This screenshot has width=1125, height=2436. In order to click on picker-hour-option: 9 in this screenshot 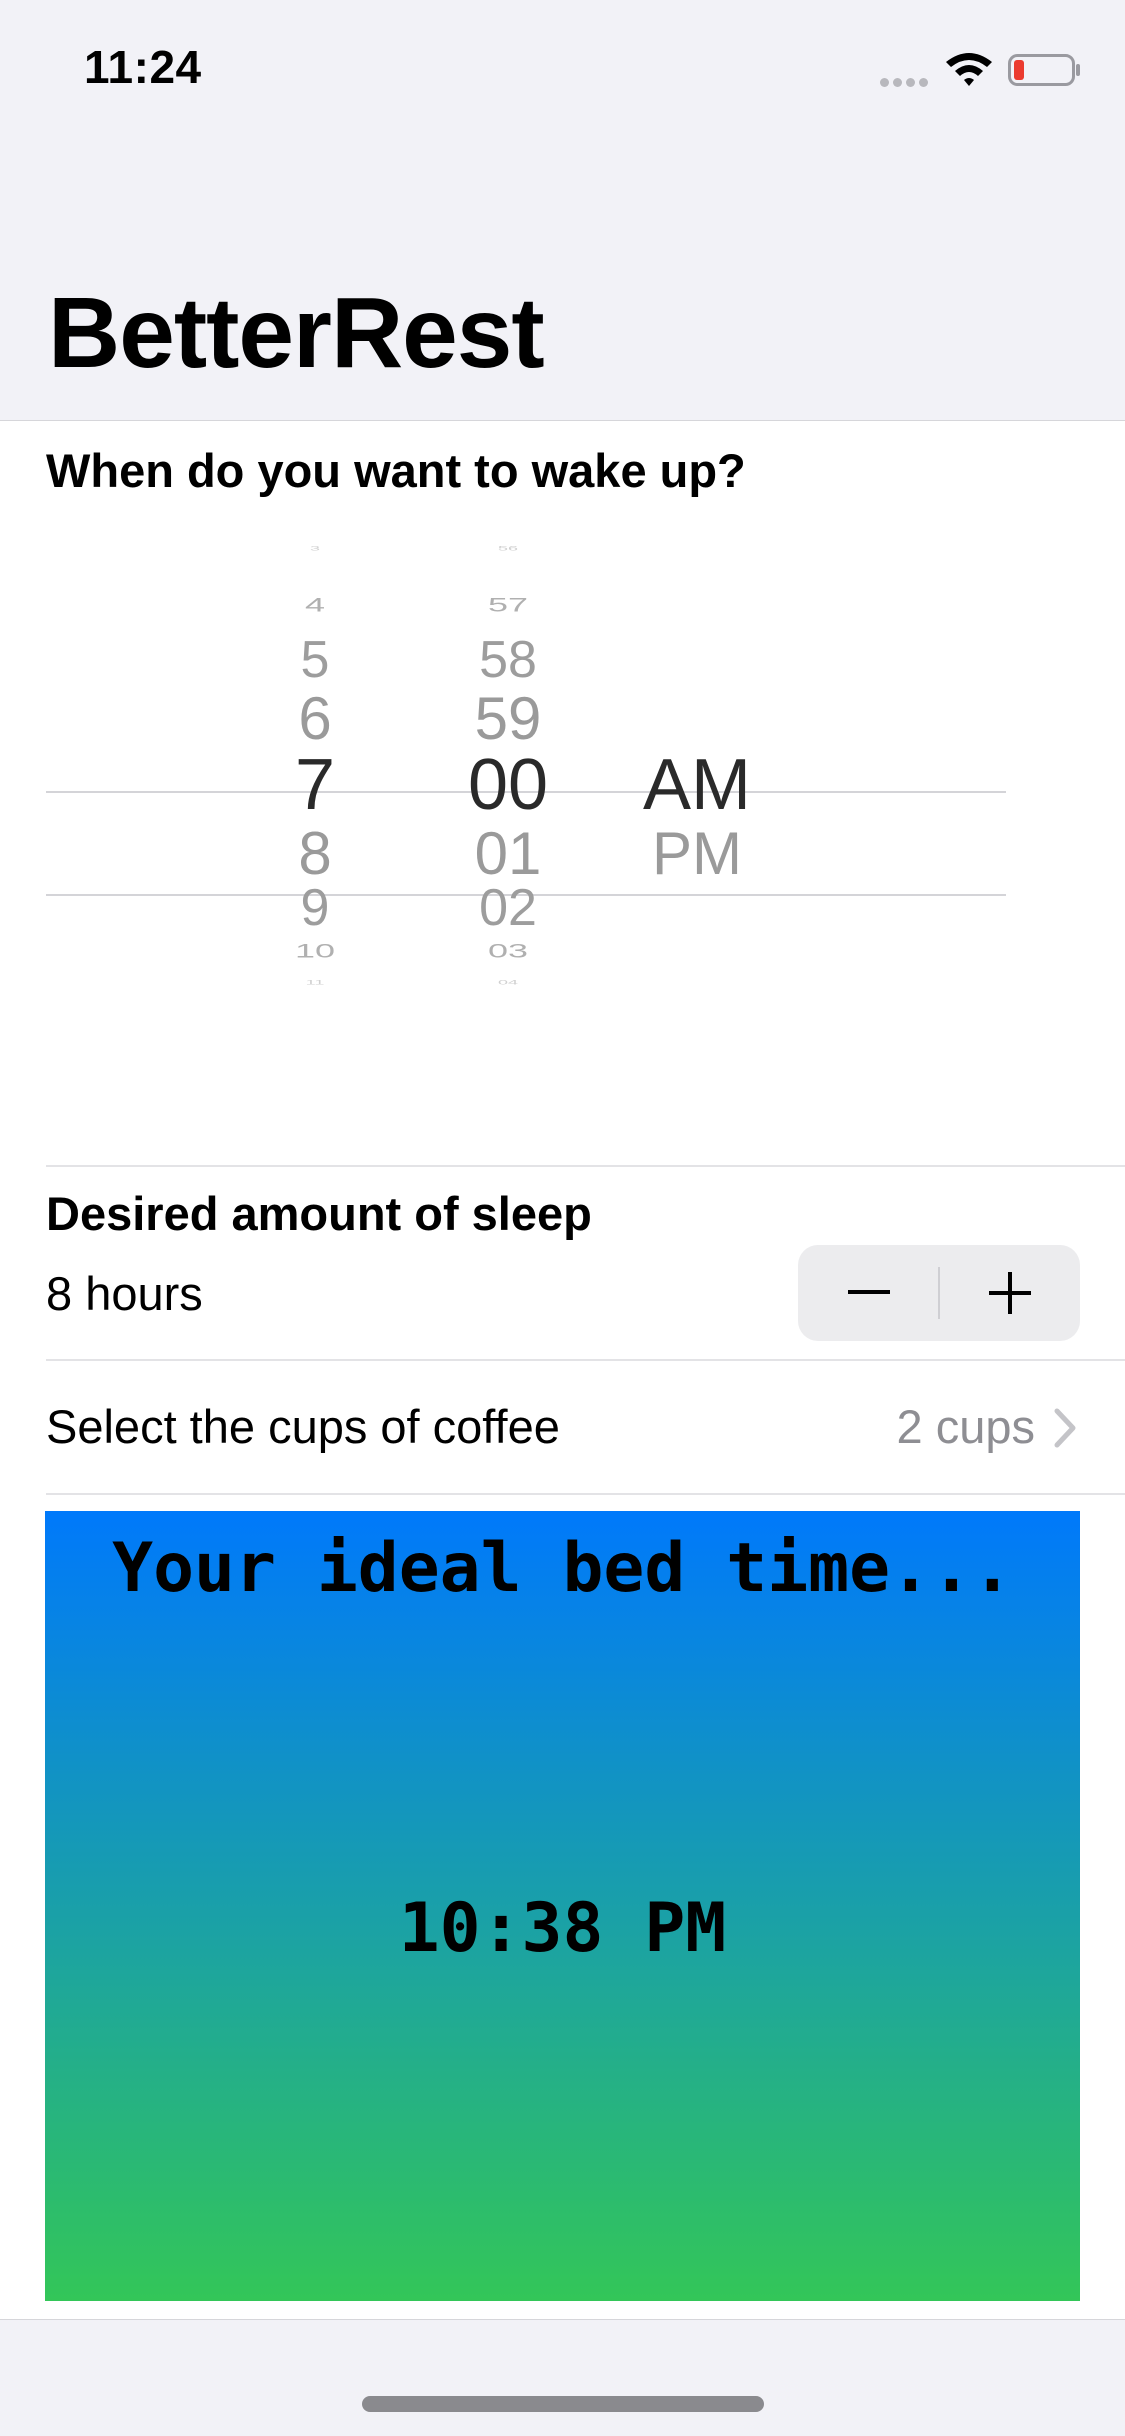, I will do `click(315, 908)`.